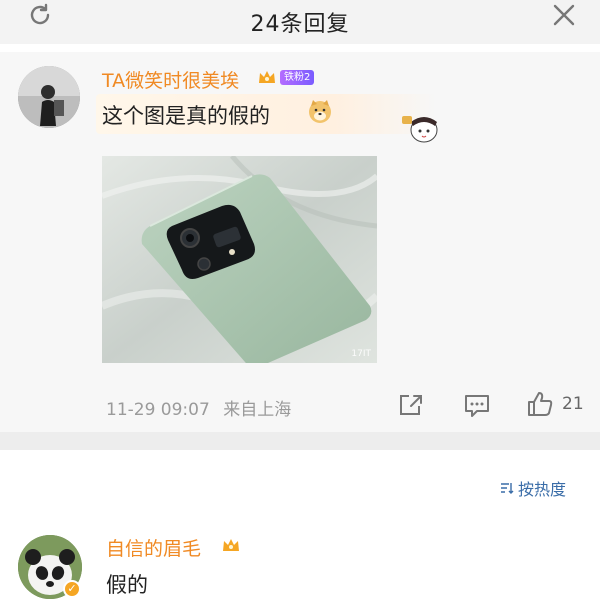 Image resolution: width=600 pixels, height=608 pixels. Describe the element at coordinates (72, 589) in the screenshot. I see `verified-icon: ✓` at that location.